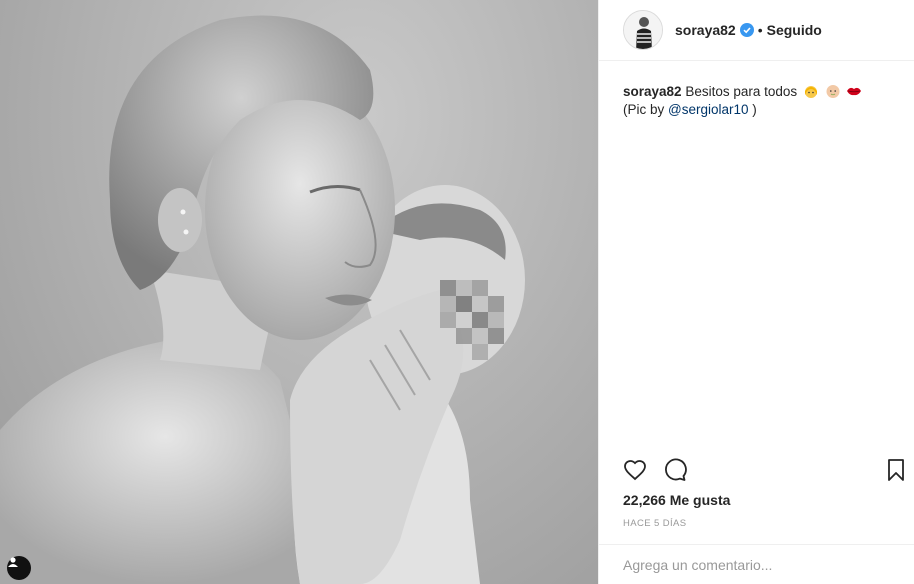 This screenshot has width=914, height=584. What do you see at coordinates (676, 500) in the screenshot?
I see `likes-count: 22,266 Me gusta` at bounding box center [676, 500].